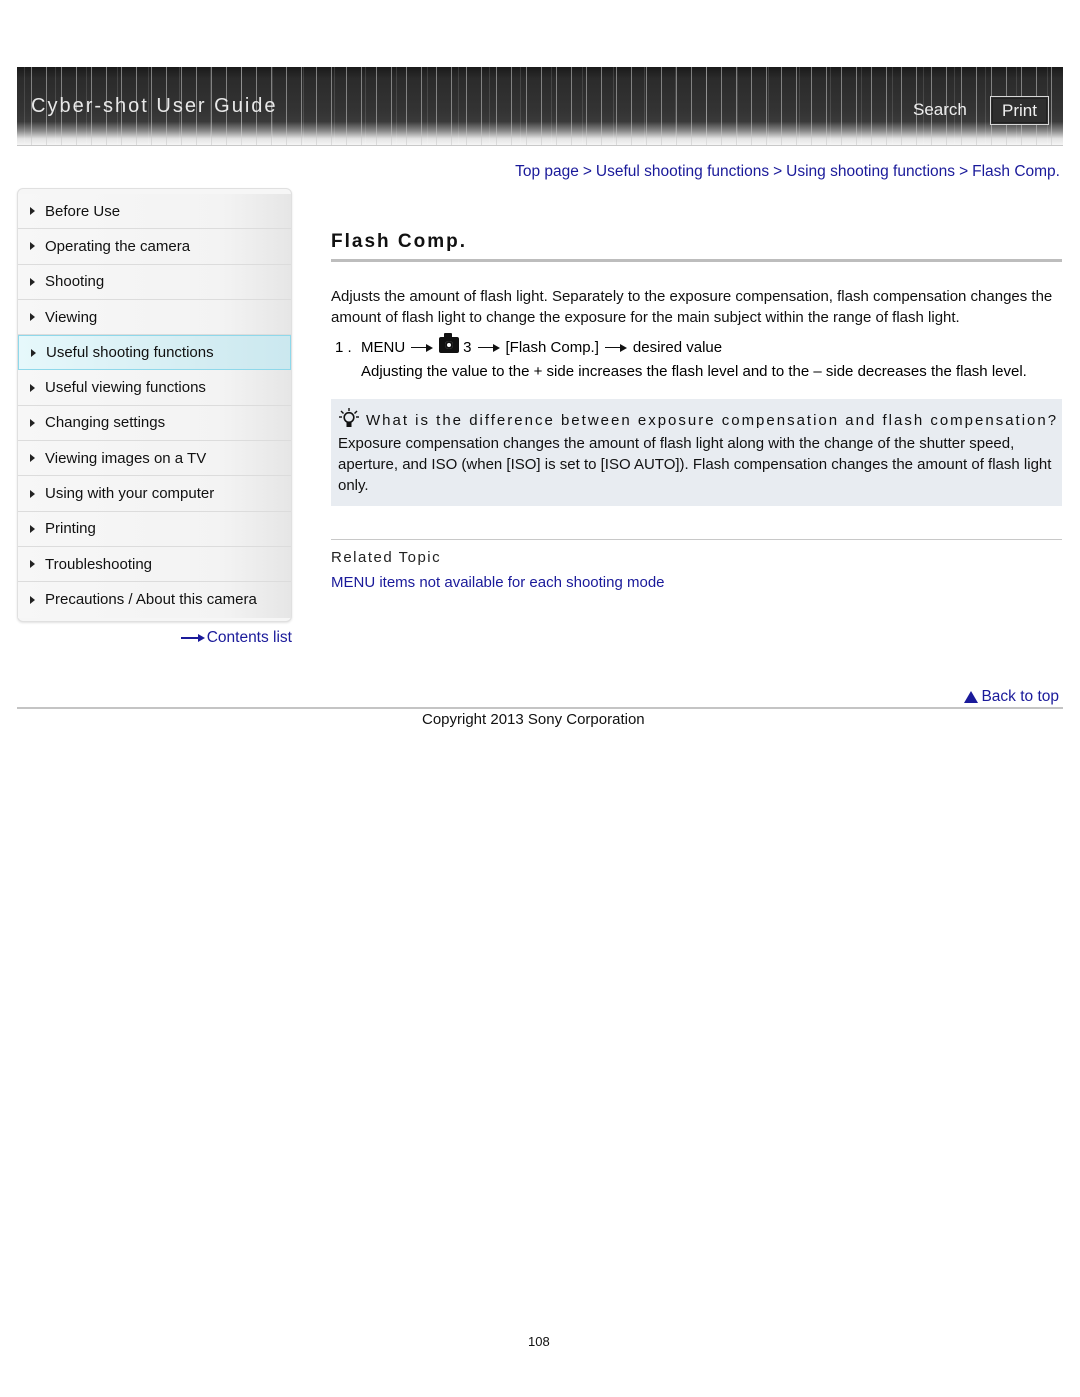 This screenshot has height=1397, width=1080. What do you see at coordinates (533, 719) in the screenshot?
I see `copyright-text: Copyright 2013 Sony Corporation` at bounding box center [533, 719].